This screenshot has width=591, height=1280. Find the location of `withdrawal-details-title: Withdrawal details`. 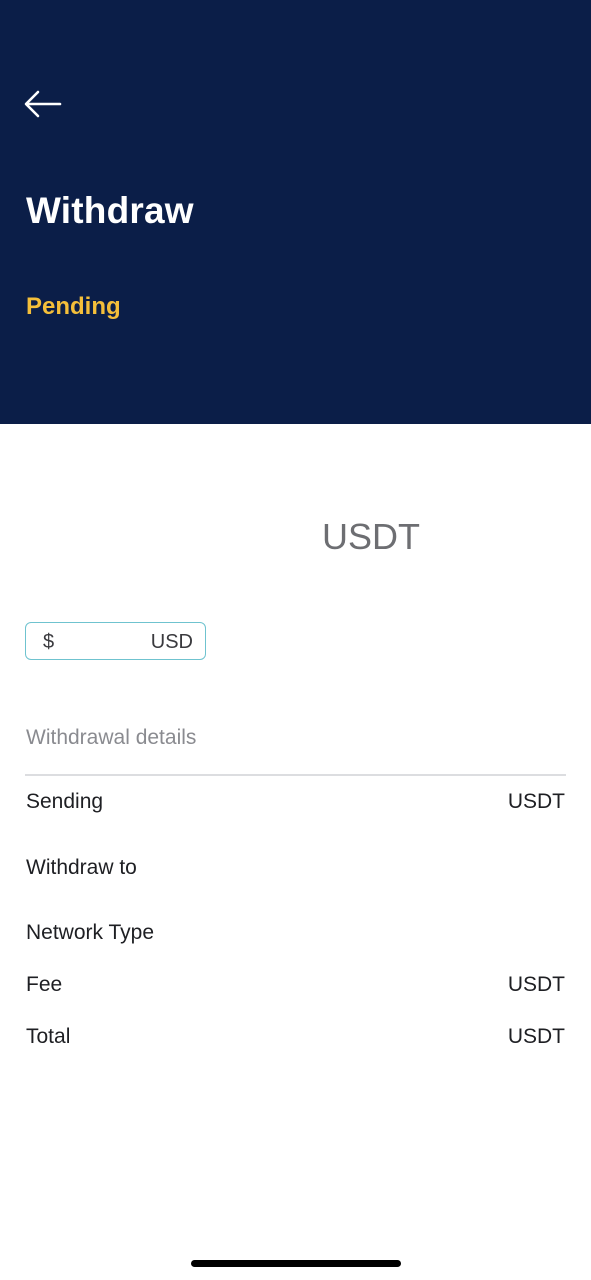

withdrawal-details-title: Withdrawal details is located at coordinates (111, 737).